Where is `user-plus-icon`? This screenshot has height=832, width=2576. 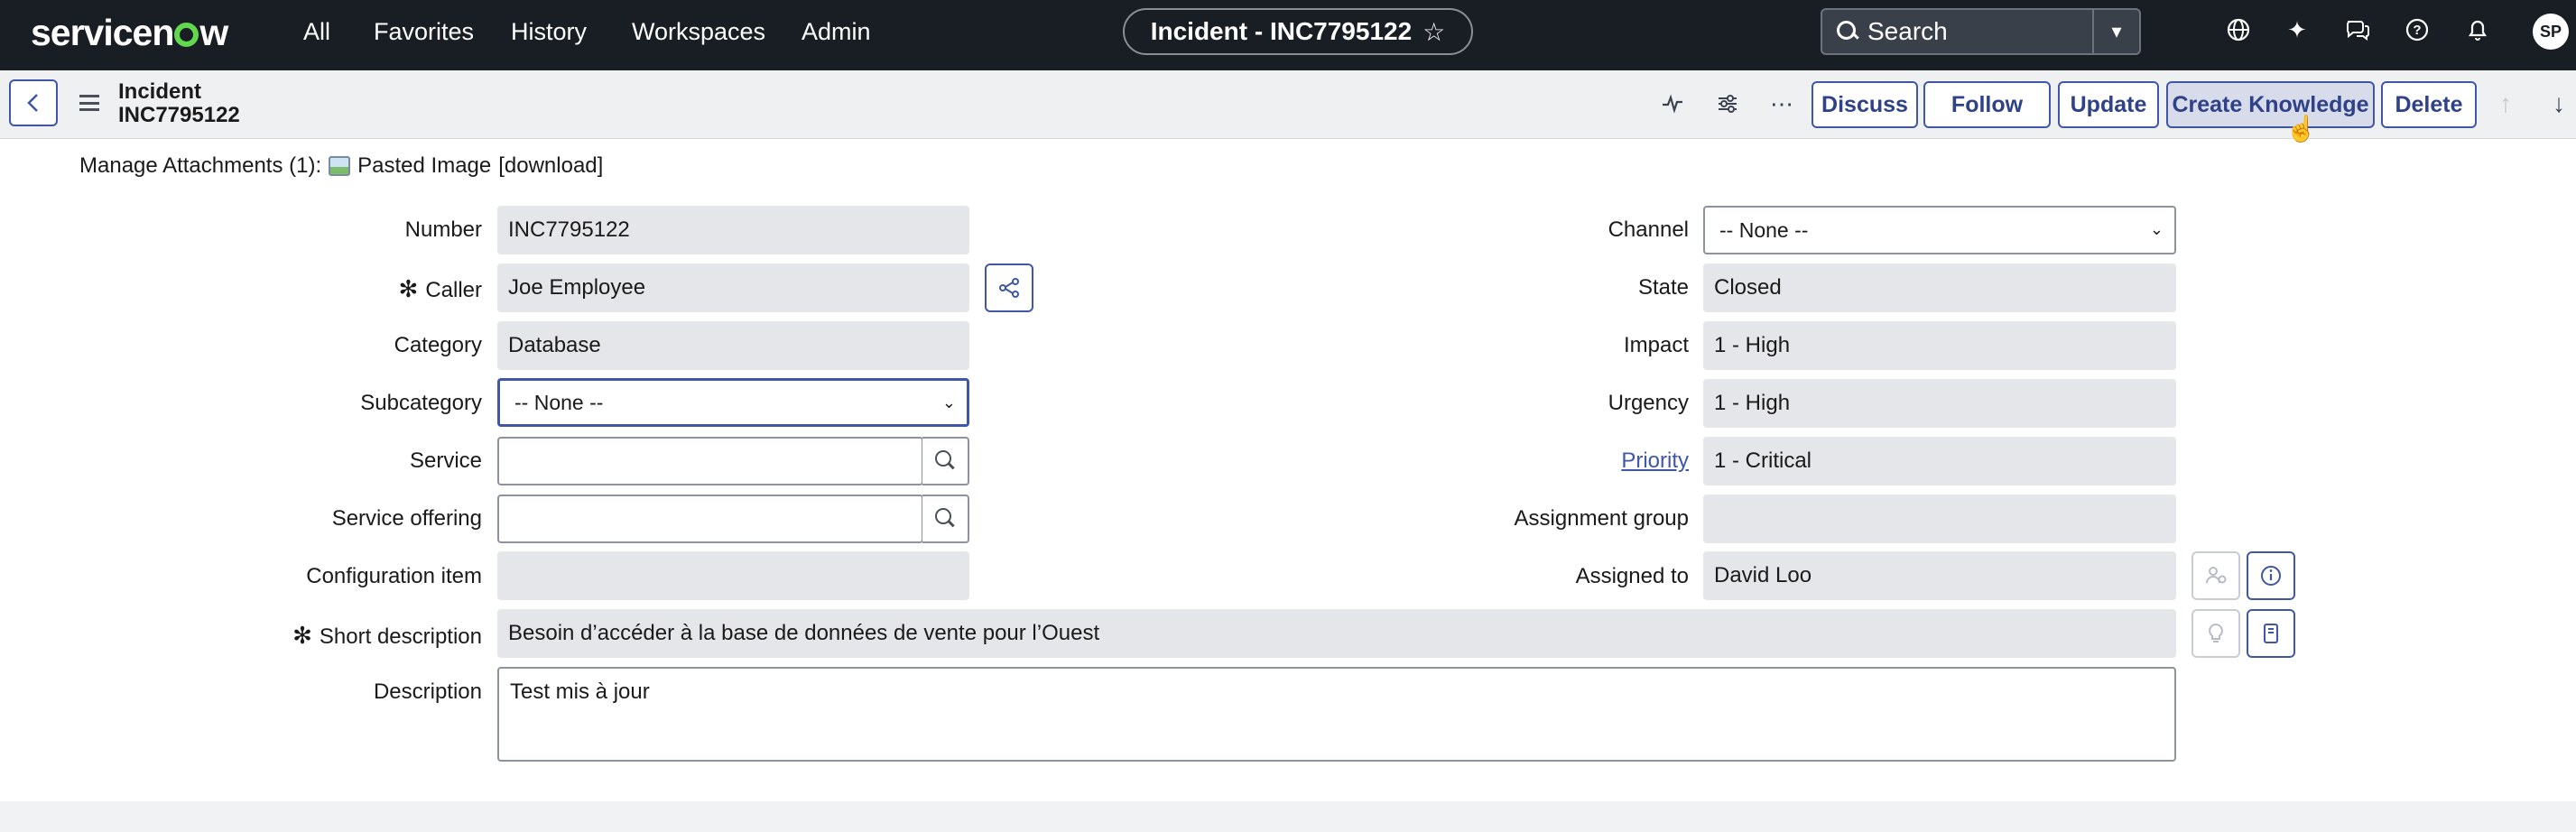
user-plus-icon is located at coordinates (2216, 575).